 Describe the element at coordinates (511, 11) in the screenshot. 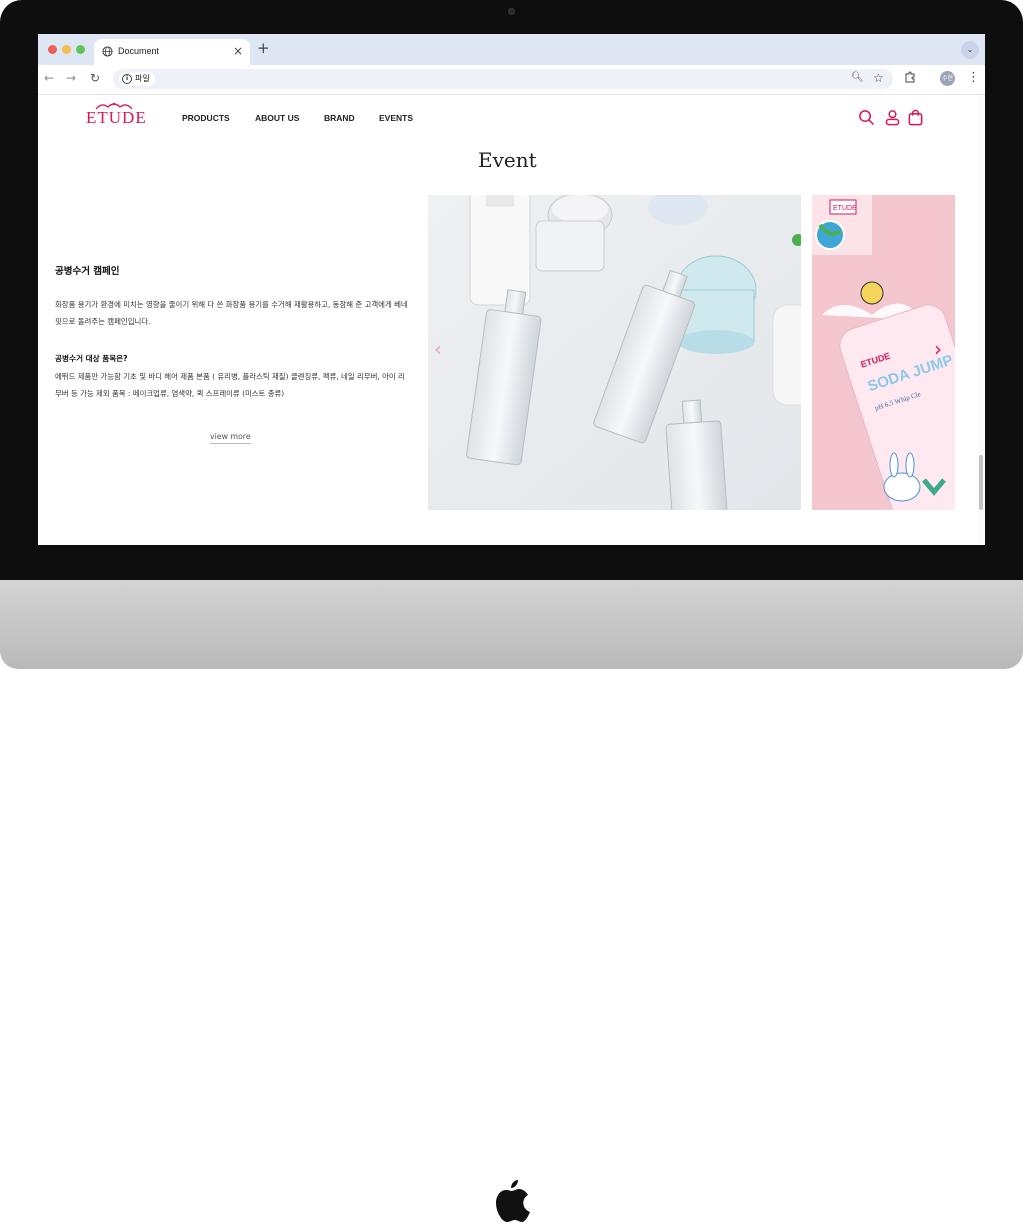

I see `webcam` at that location.